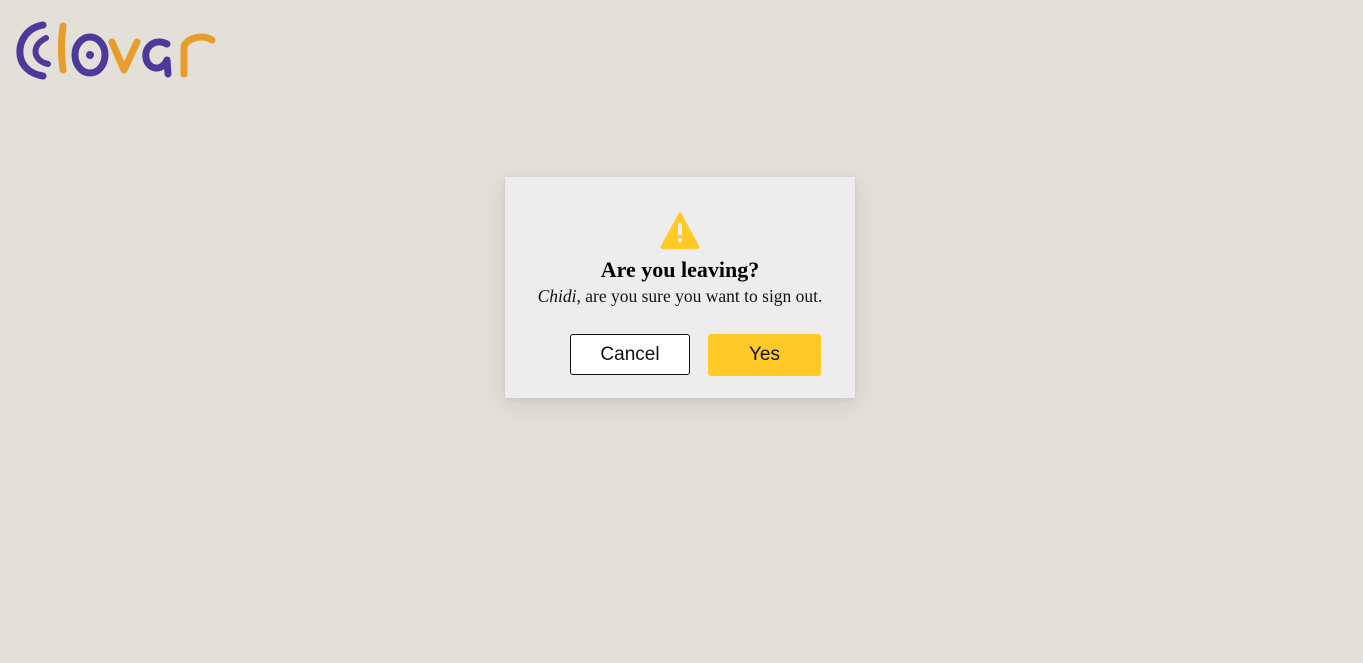 Image resolution: width=1363 pixels, height=663 pixels. I want to click on user-name: Chidi, so click(557, 296).